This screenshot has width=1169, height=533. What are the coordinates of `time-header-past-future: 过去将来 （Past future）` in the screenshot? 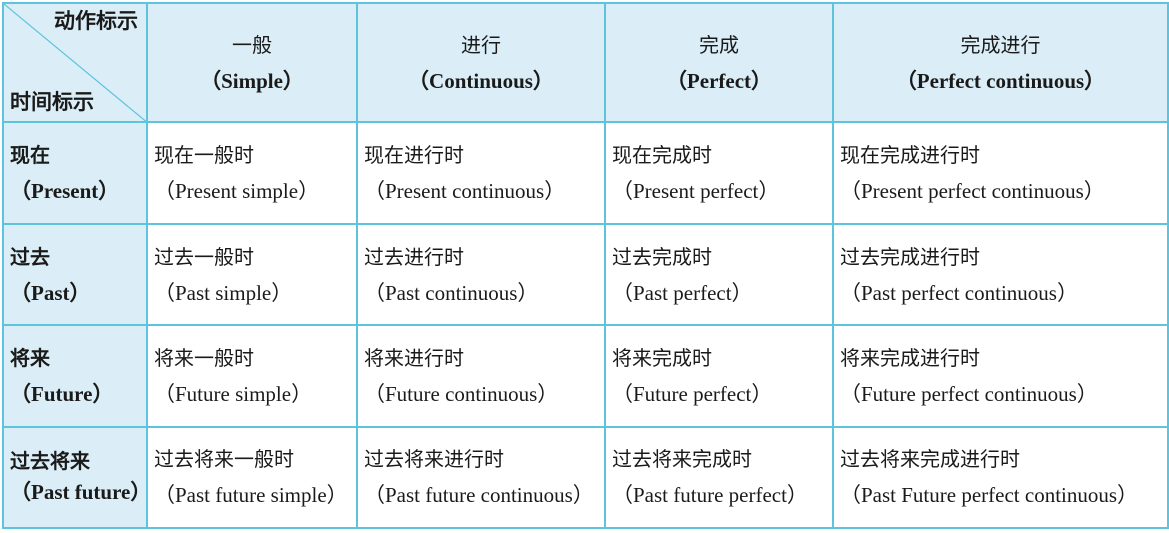 It's located at (77, 477).